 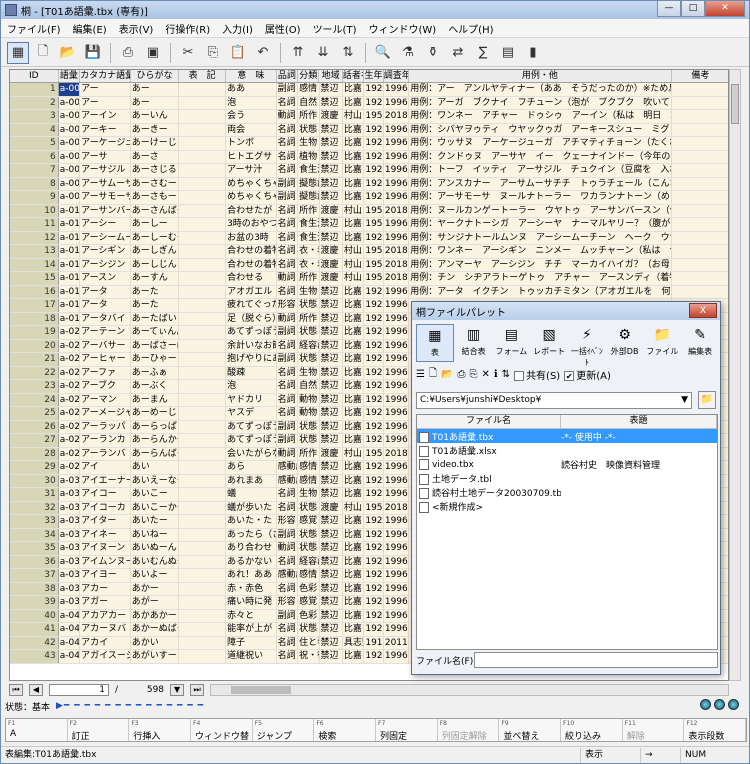 What do you see at coordinates (309, 656) in the screenshot?
I see `table-cell: 祝・行` at bounding box center [309, 656].